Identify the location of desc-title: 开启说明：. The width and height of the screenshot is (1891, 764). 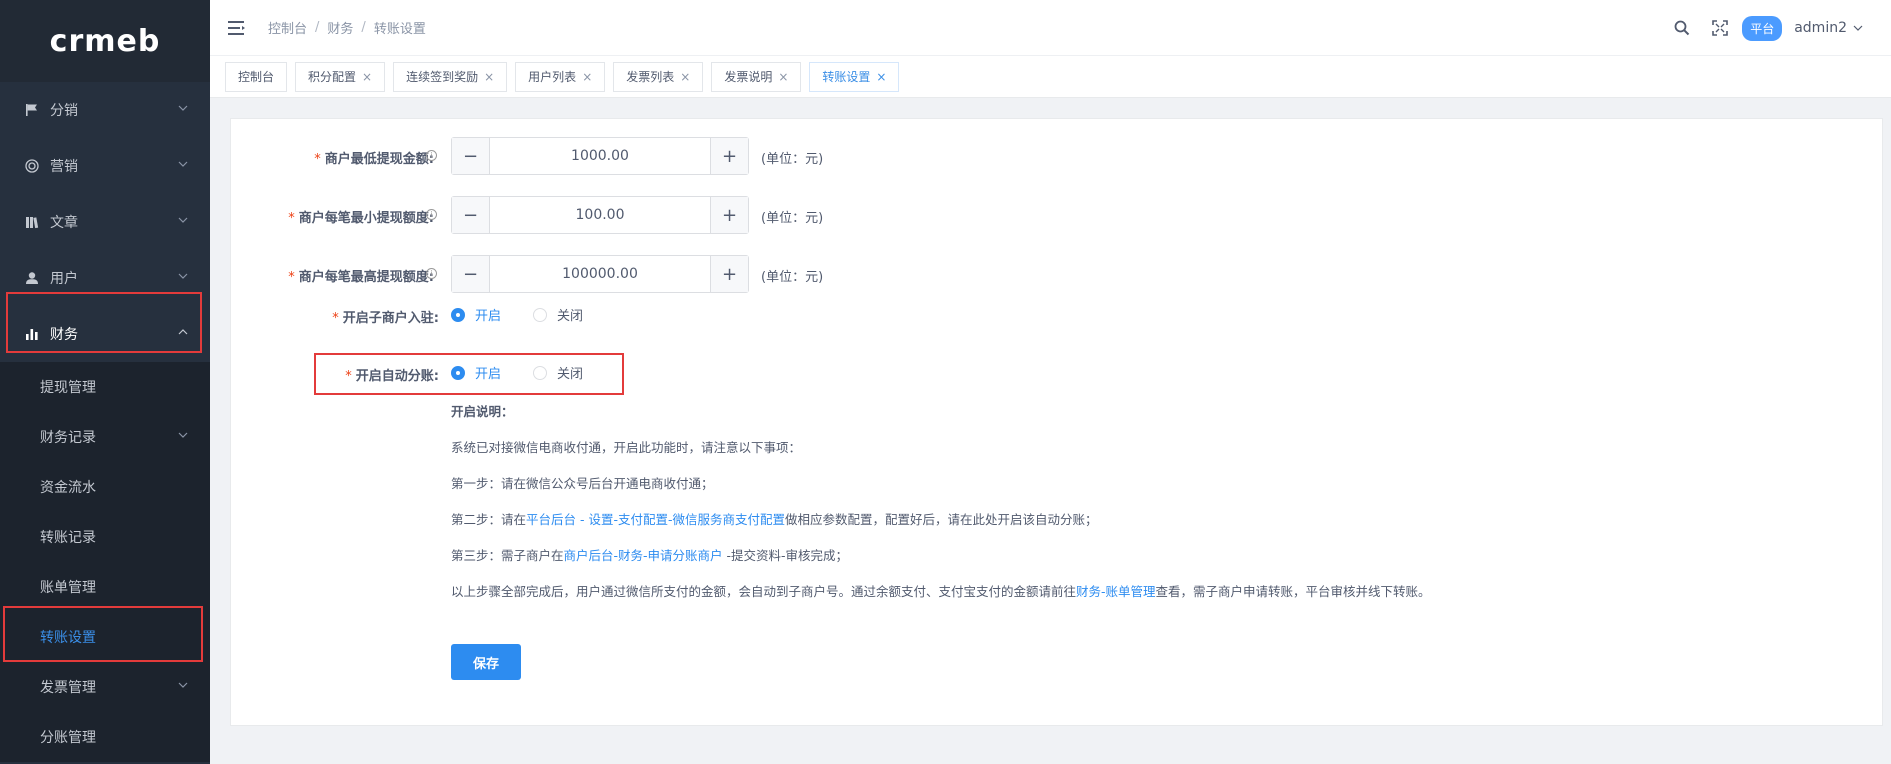
(482, 411).